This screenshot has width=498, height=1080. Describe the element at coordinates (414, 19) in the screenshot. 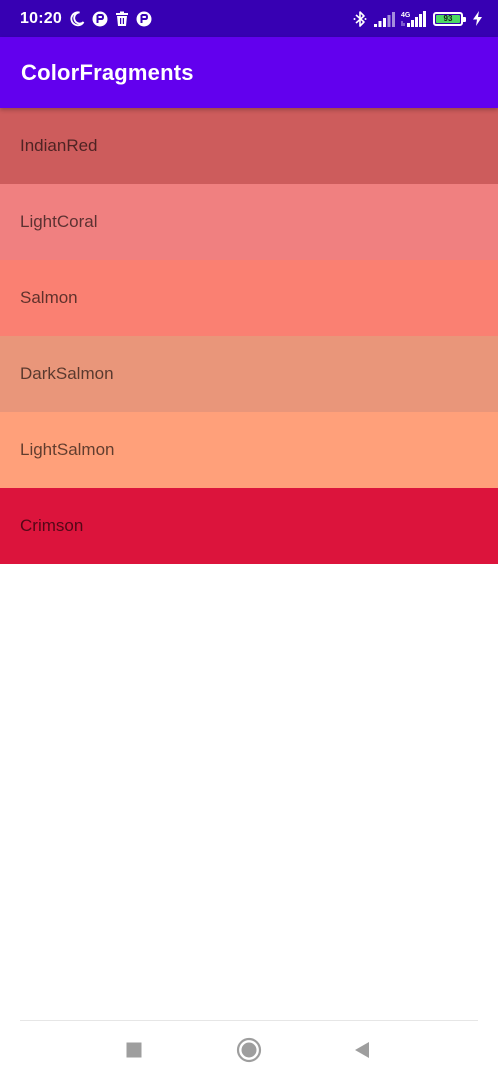

I see `signal-4g-icon: 4G` at that location.